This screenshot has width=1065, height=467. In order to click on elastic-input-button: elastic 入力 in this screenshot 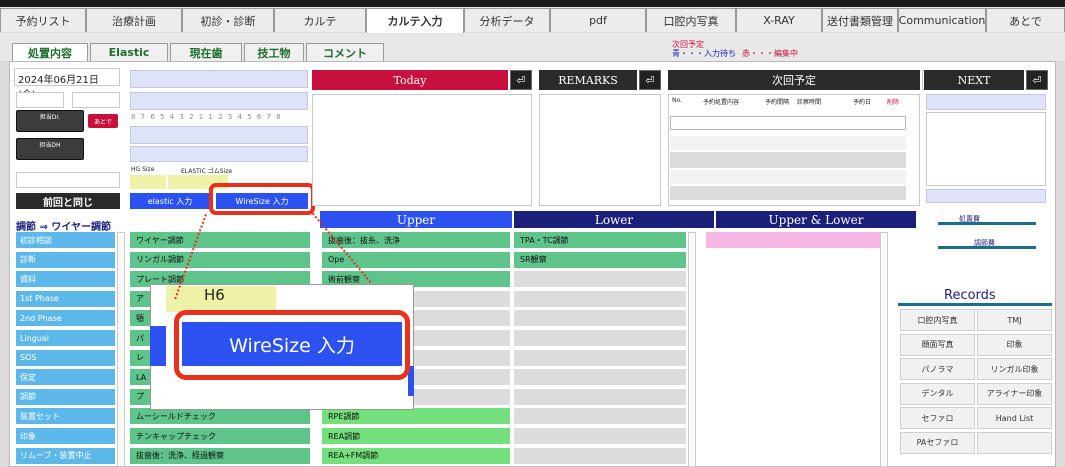, I will do `click(170, 201)`.